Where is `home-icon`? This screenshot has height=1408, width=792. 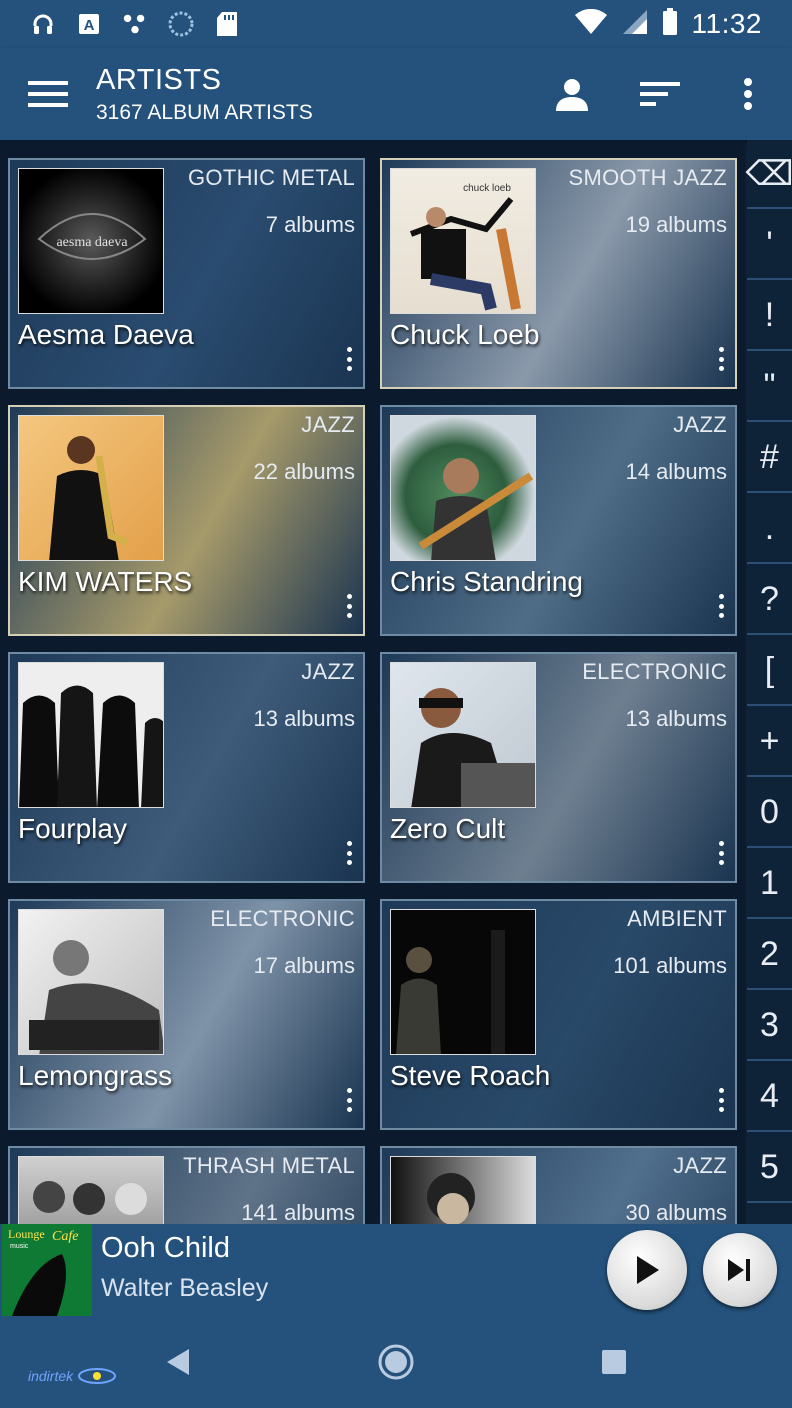 home-icon is located at coordinates (396, 1362).